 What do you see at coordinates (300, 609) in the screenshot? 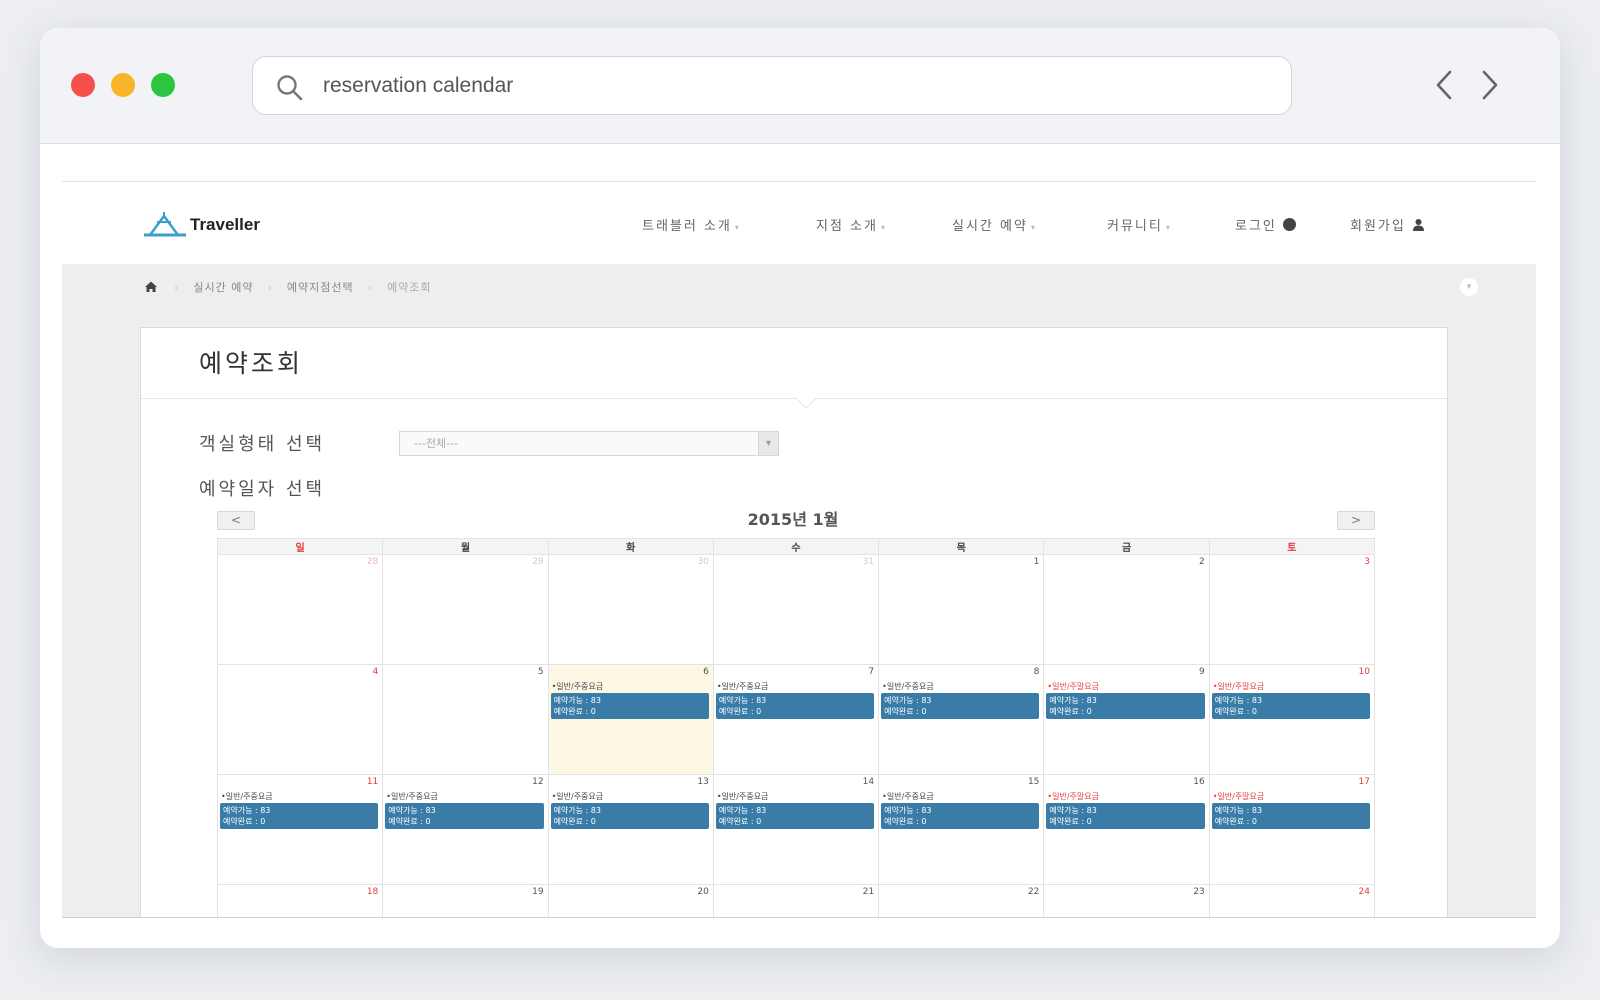
I see `calendar-day-cell: 28` at bounding box center [300, 609].